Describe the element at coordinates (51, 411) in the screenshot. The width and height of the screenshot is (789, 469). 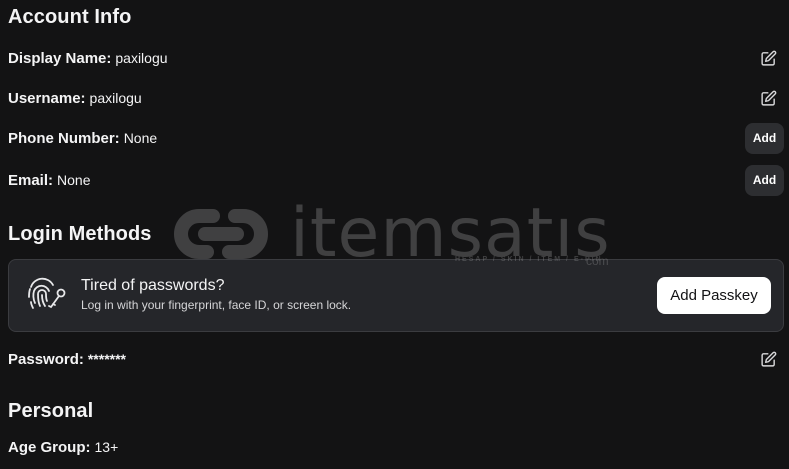
I see `personal-heading: Personal` at that location.